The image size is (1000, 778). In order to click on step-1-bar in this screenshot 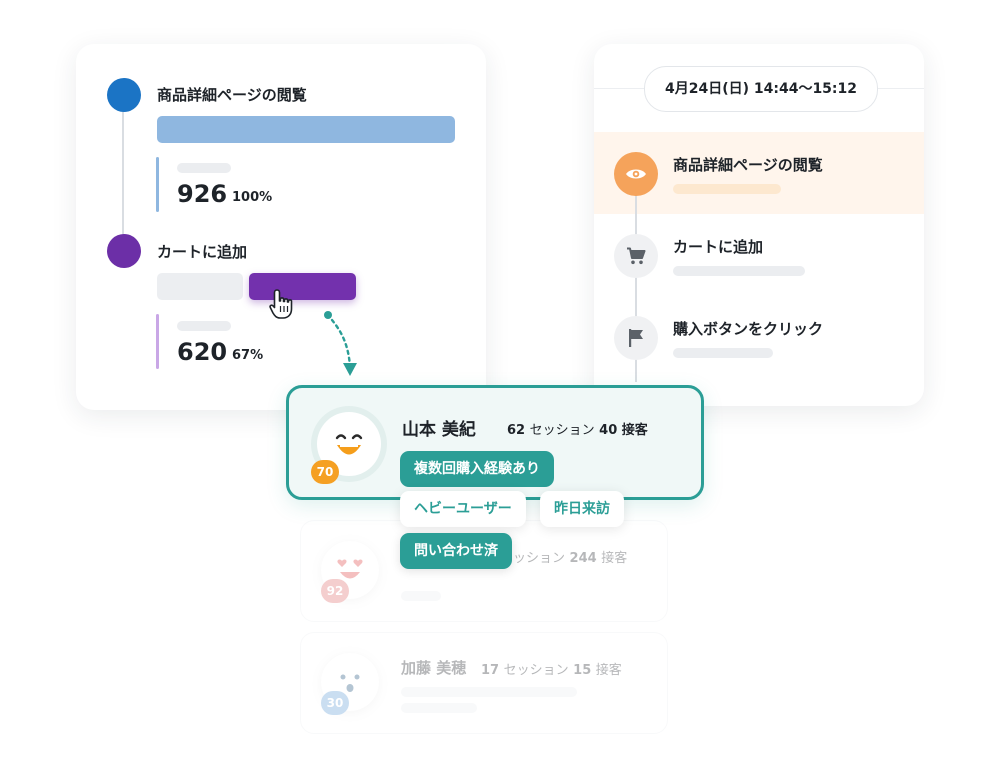, I will do `click(306, 129)`.